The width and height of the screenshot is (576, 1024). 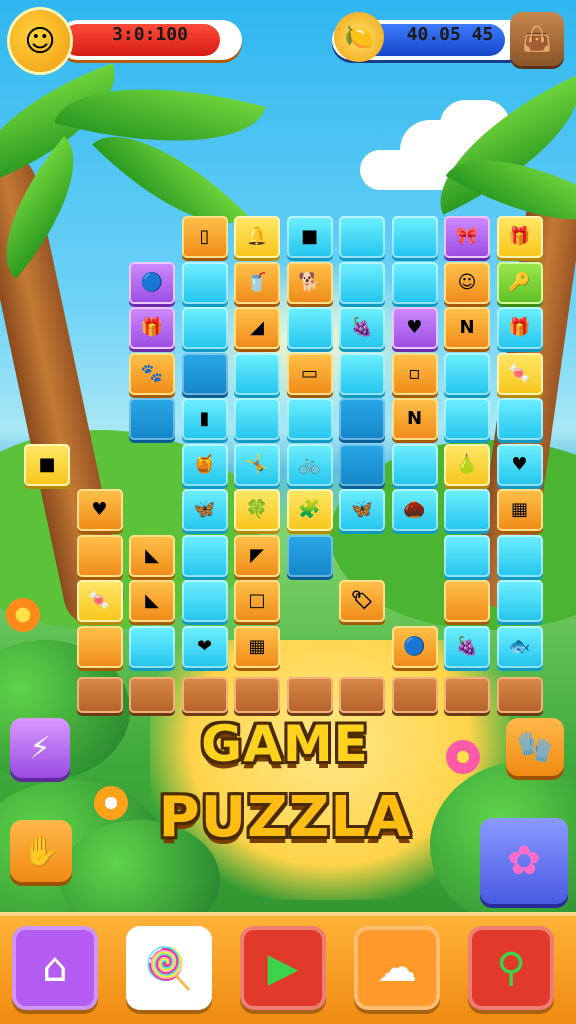 I want to click on puzzle-tile: 🚲, so click(x=309, y=464).